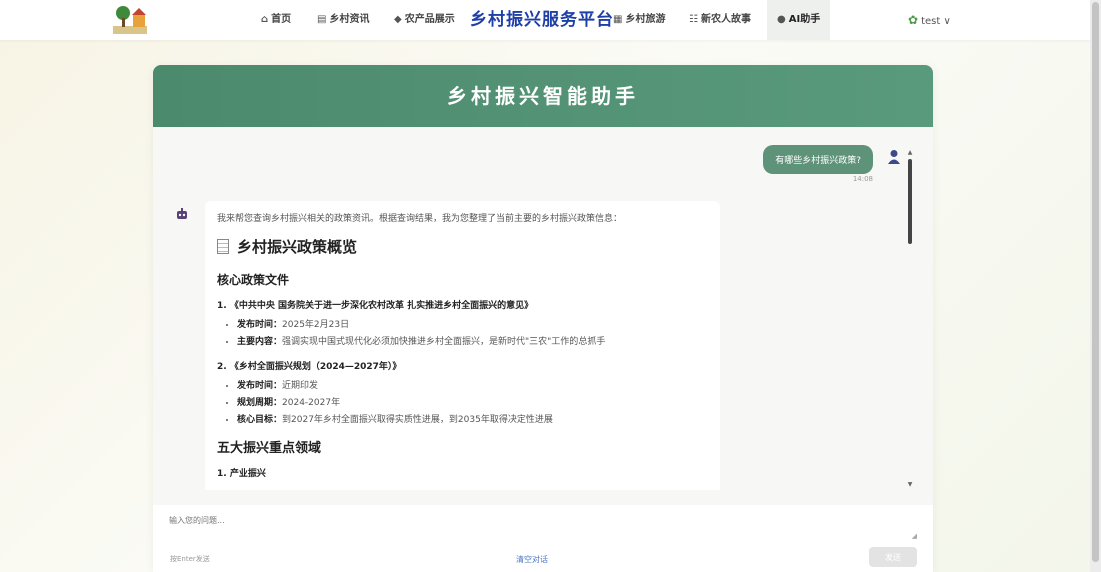 Image resolution: width=1101 pixels, height=572 pixels. I want to click on input-hint: 按Enter发送, so click(190, 559).